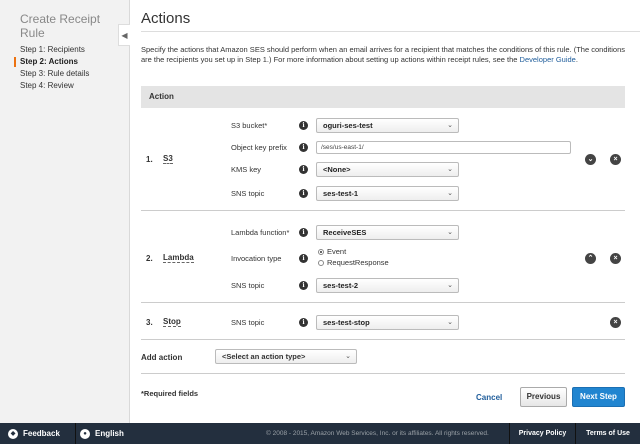 The width and height of the screenshot is (640, 444). I want to click on move-up-button: ⌃, so click(590, 258).